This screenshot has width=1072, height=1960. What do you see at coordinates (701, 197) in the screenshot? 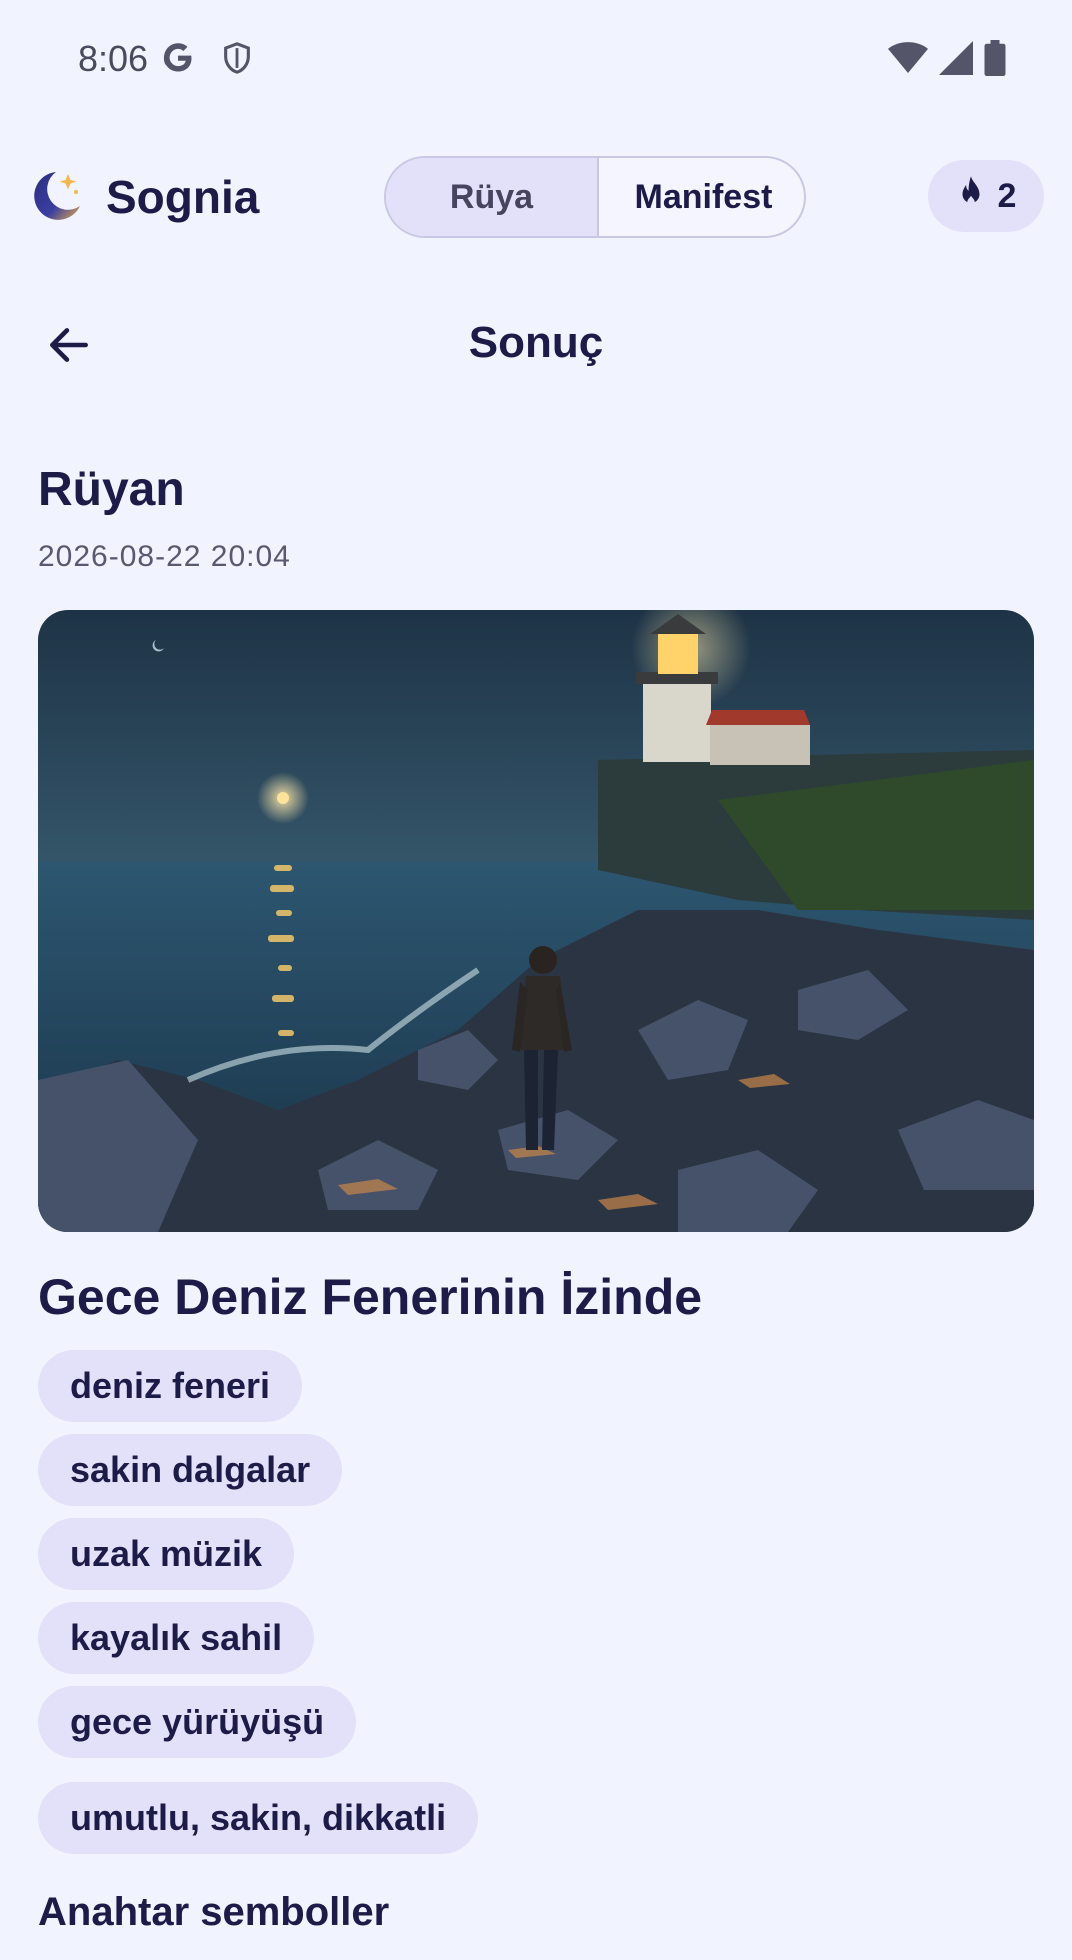
I see `tab-manifest: Manifest` at bounding box center [701, 197].